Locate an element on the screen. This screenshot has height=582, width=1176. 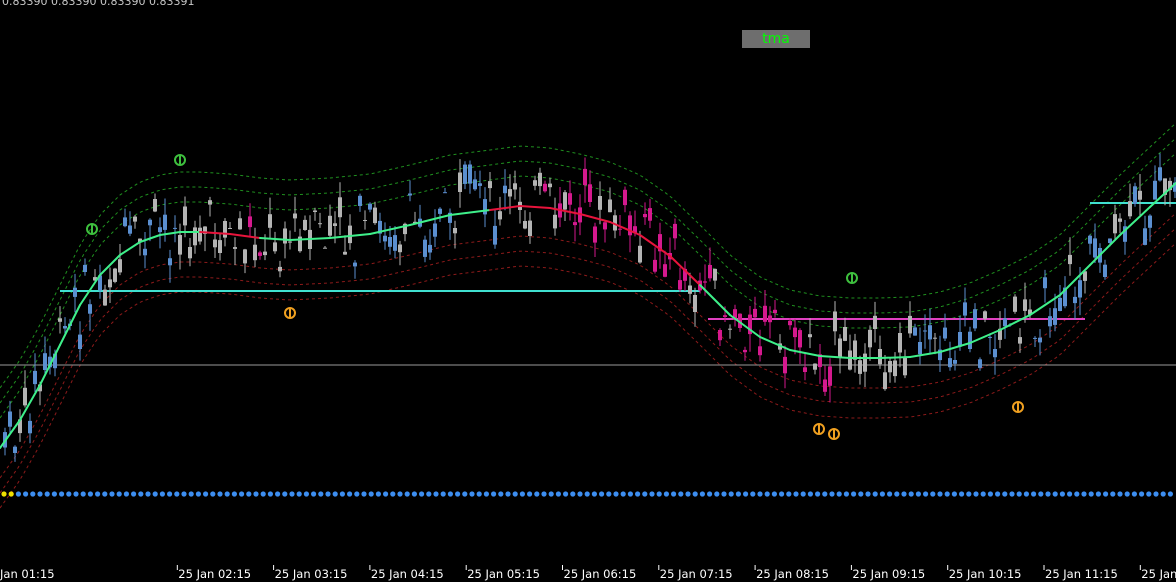
tma-segment is located at coordinates (715, 300).